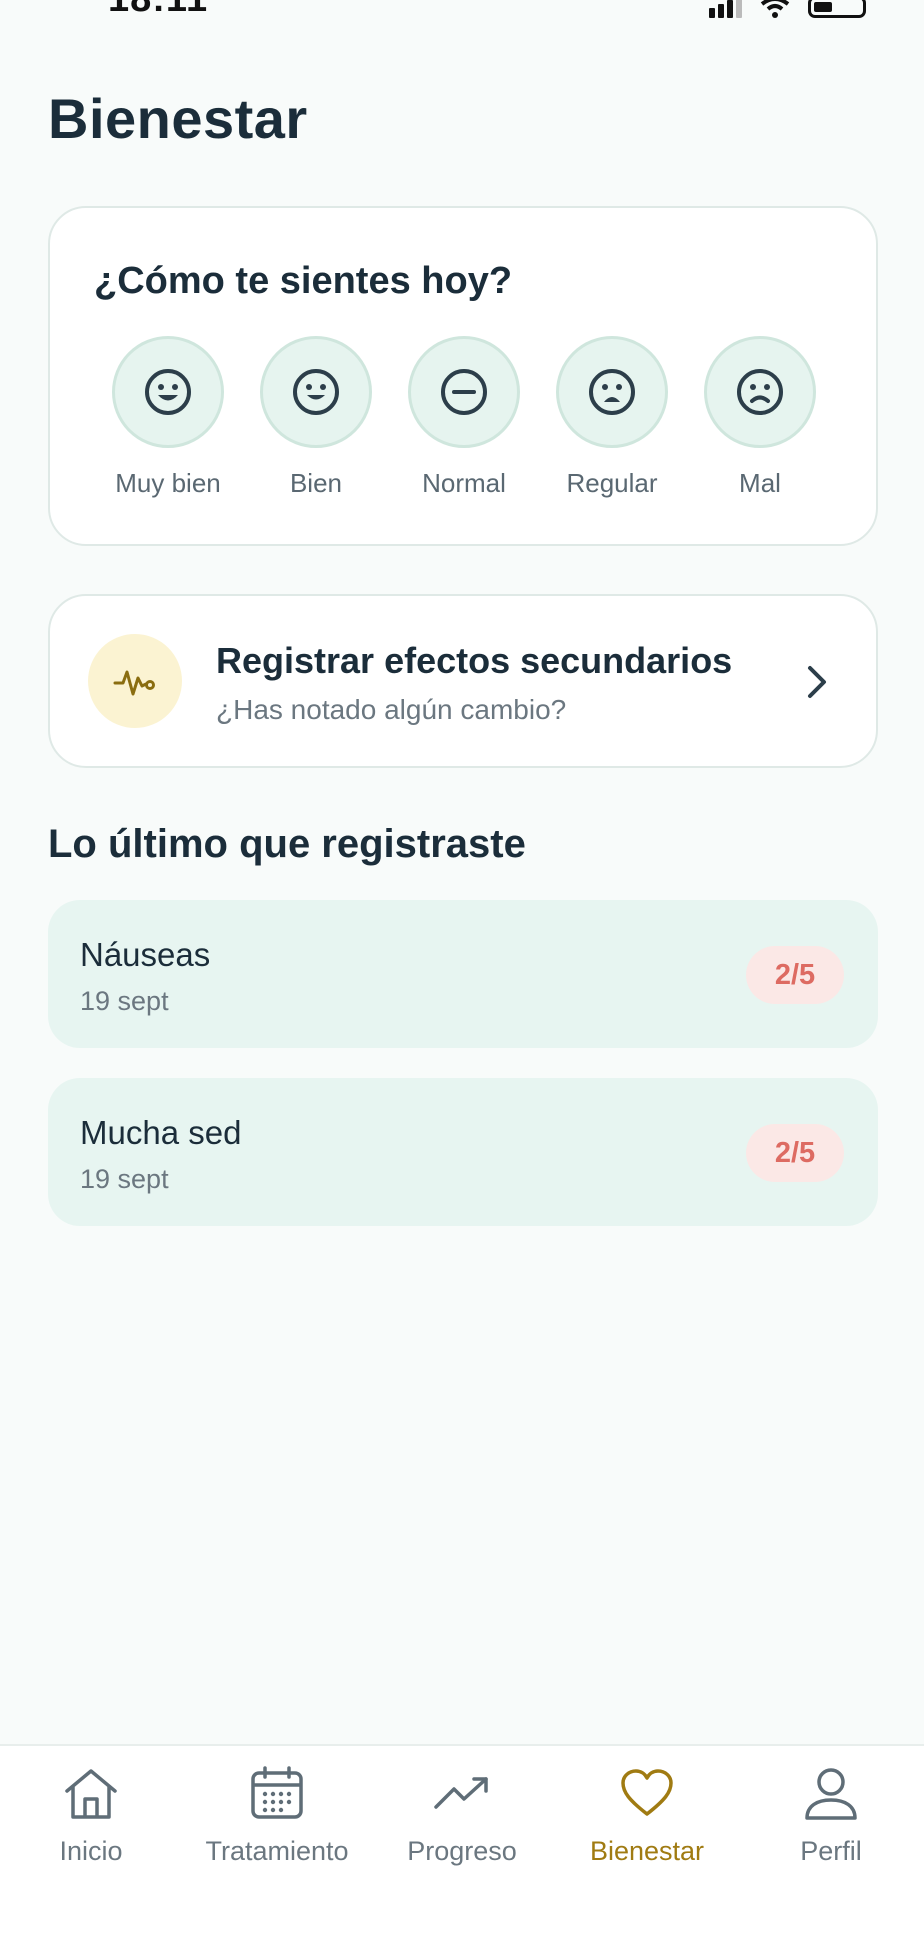 This screenshot has width=924, height=1940. Describe the element at coordinates (463, 1152) in the screenshot. I see `recent-record-item: Mucha sed 19 sept 2/5` at that location.